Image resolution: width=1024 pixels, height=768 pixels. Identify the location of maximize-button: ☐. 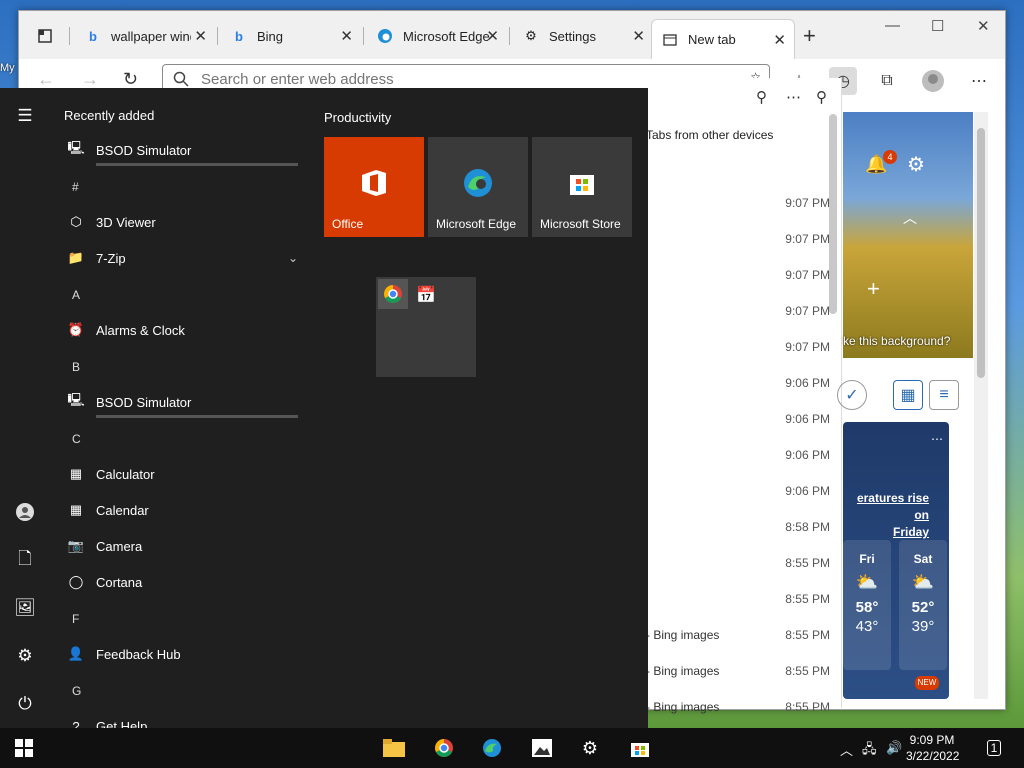
(937, 26).